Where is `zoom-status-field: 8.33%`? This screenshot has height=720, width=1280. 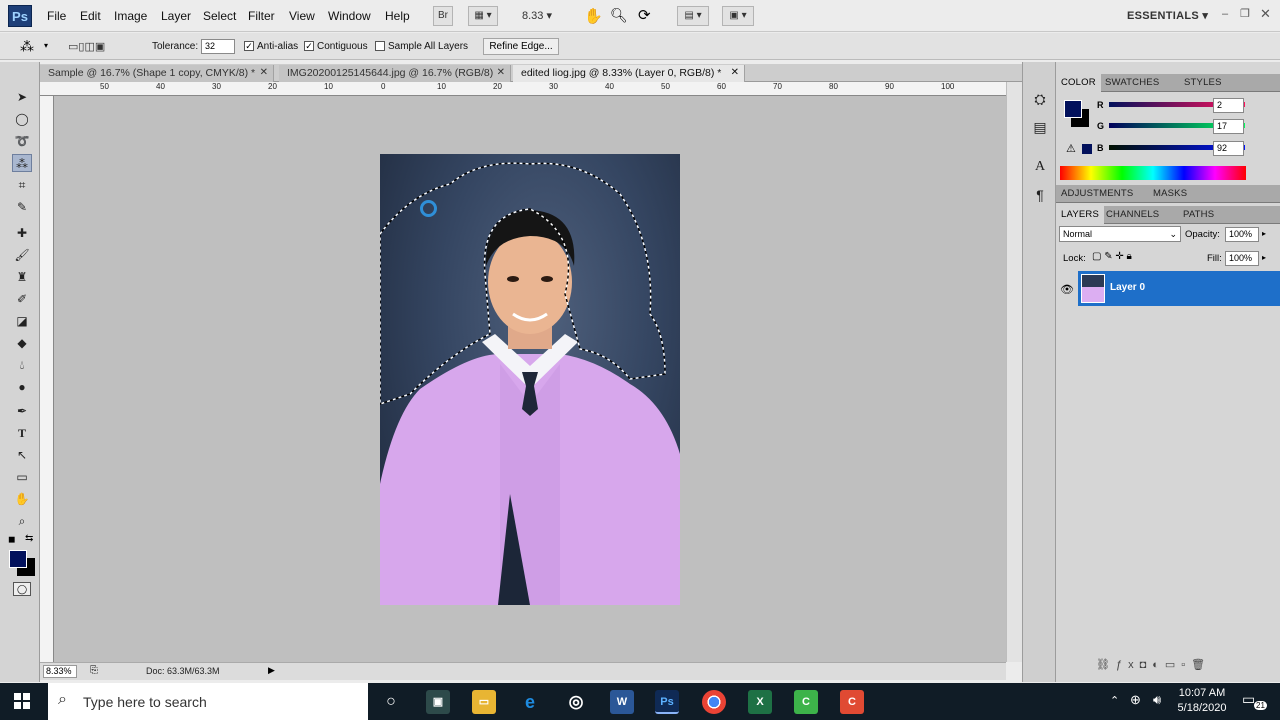
zoom-status-field: 8.33% is located at coordinates (60, 671).